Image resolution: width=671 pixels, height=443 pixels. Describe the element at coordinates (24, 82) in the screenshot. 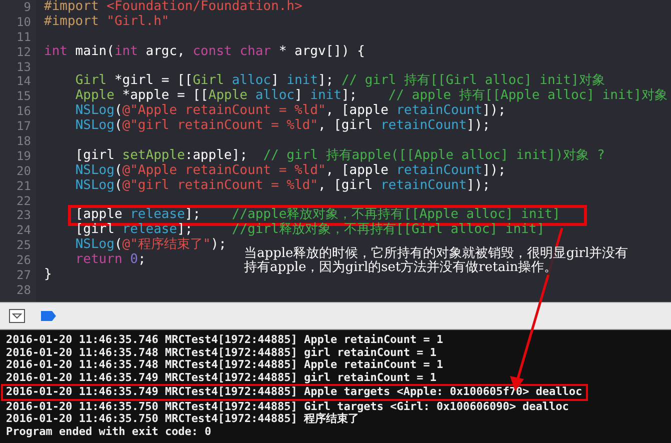

I see `line-number: 14` at that location.